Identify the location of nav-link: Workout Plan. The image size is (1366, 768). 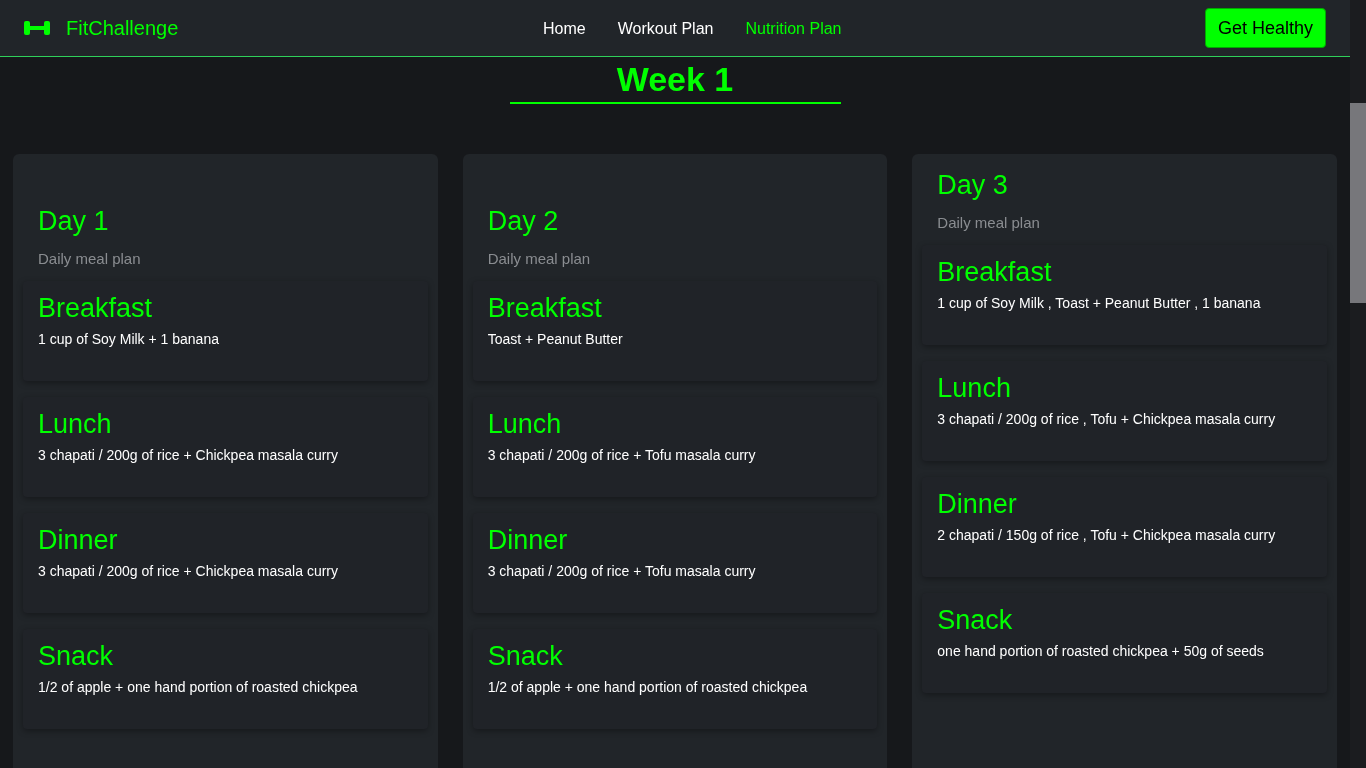
(665, 28).